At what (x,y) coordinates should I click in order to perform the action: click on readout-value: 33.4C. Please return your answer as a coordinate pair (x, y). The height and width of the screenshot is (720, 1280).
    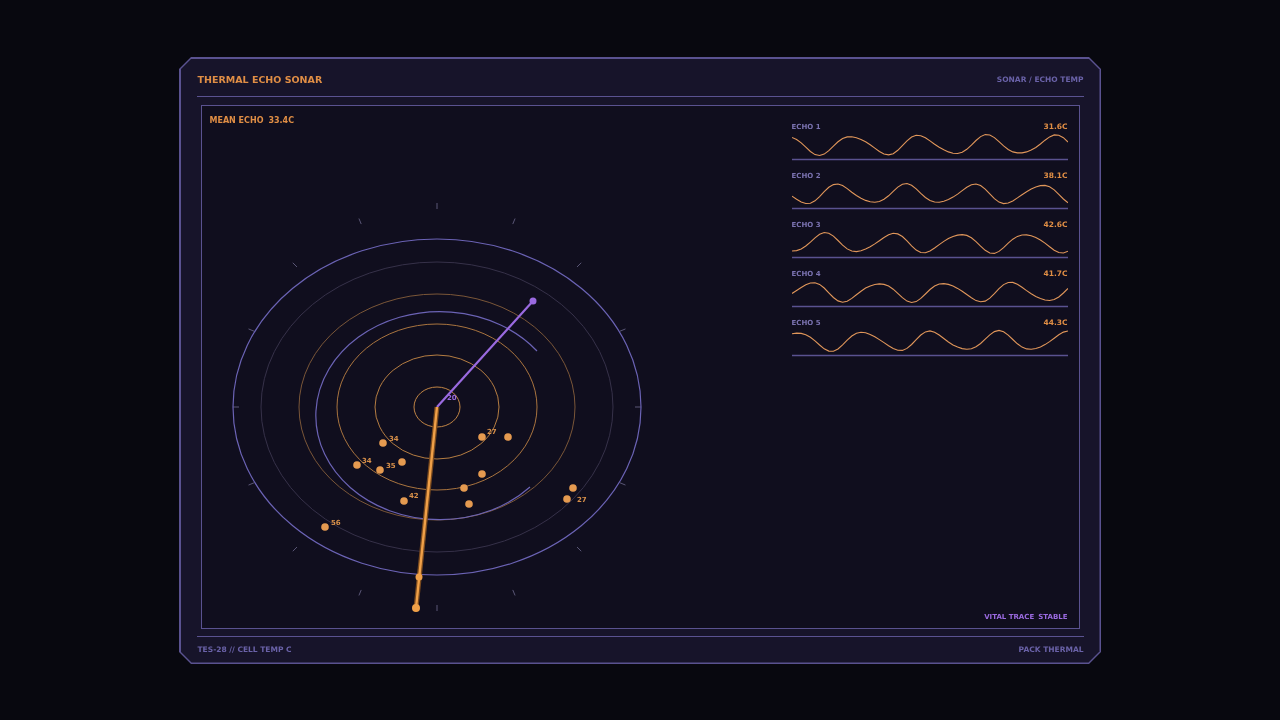
    Looking at the image, I should click on (281, 120).